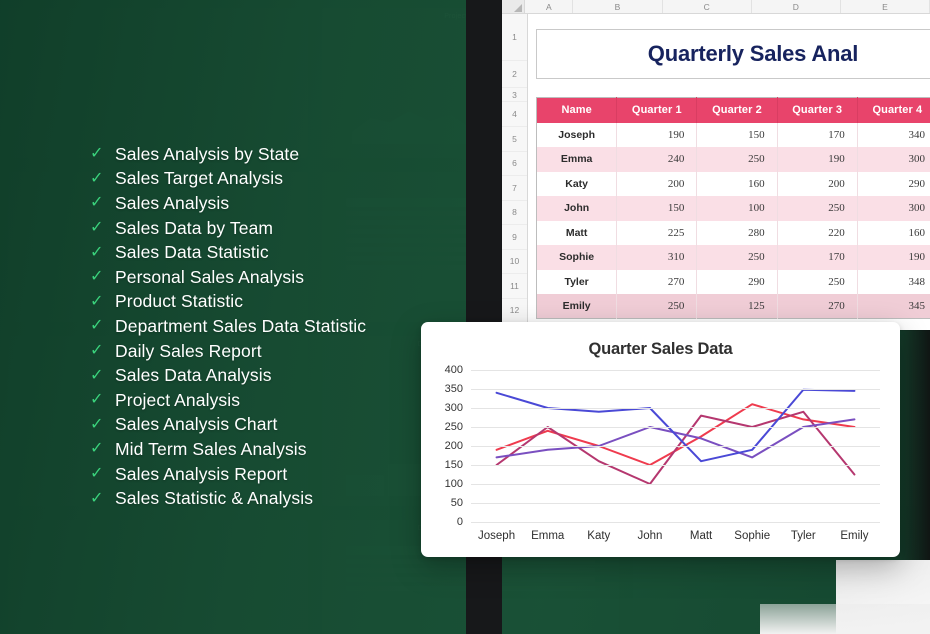 The image size is (930, 634). Describe the element at coordinates (796, 6) in the screenshot. I see `column-header-d: D` at that location.